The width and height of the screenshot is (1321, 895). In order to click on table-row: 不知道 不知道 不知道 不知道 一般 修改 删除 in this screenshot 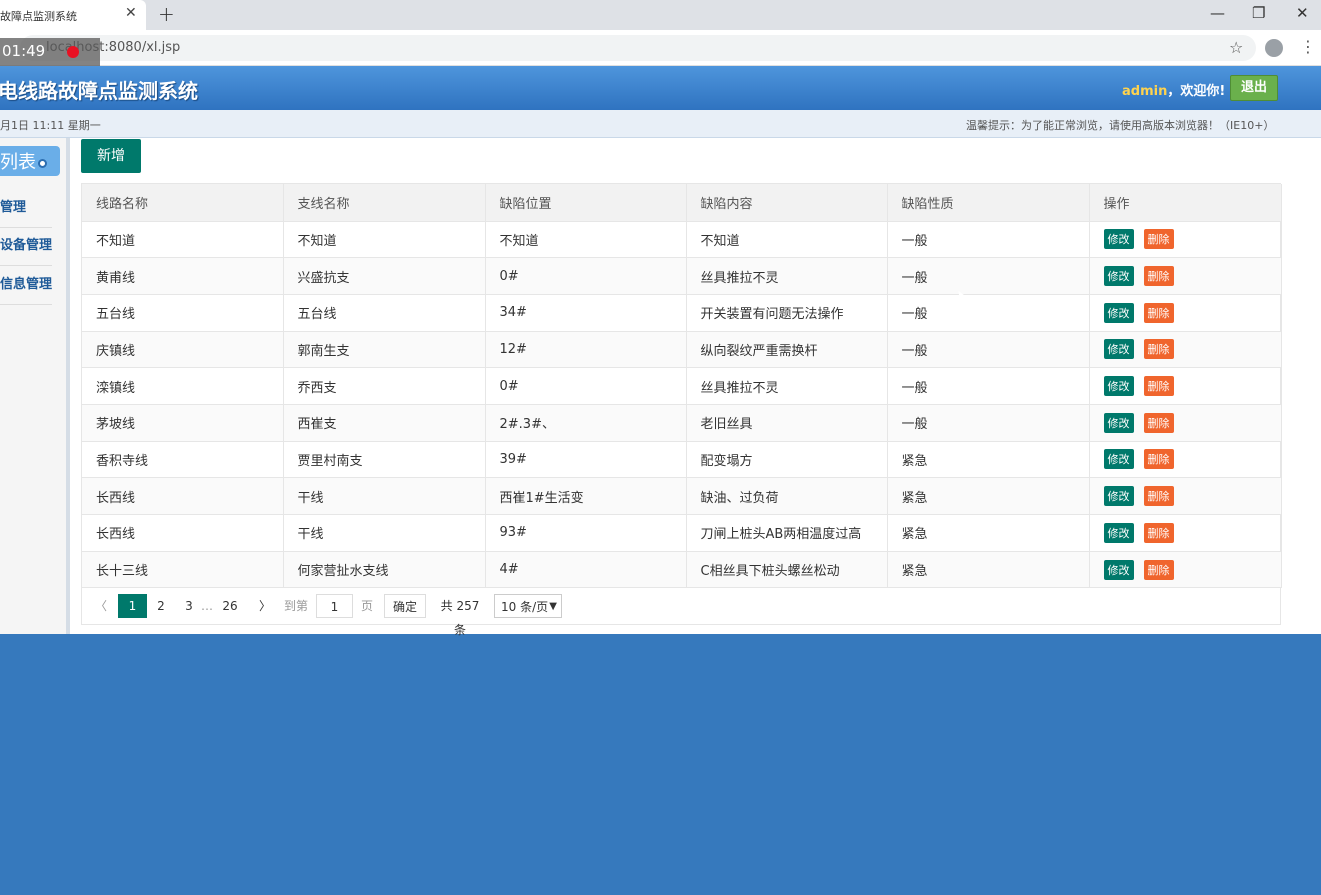, I will do `click(682, 240)`.